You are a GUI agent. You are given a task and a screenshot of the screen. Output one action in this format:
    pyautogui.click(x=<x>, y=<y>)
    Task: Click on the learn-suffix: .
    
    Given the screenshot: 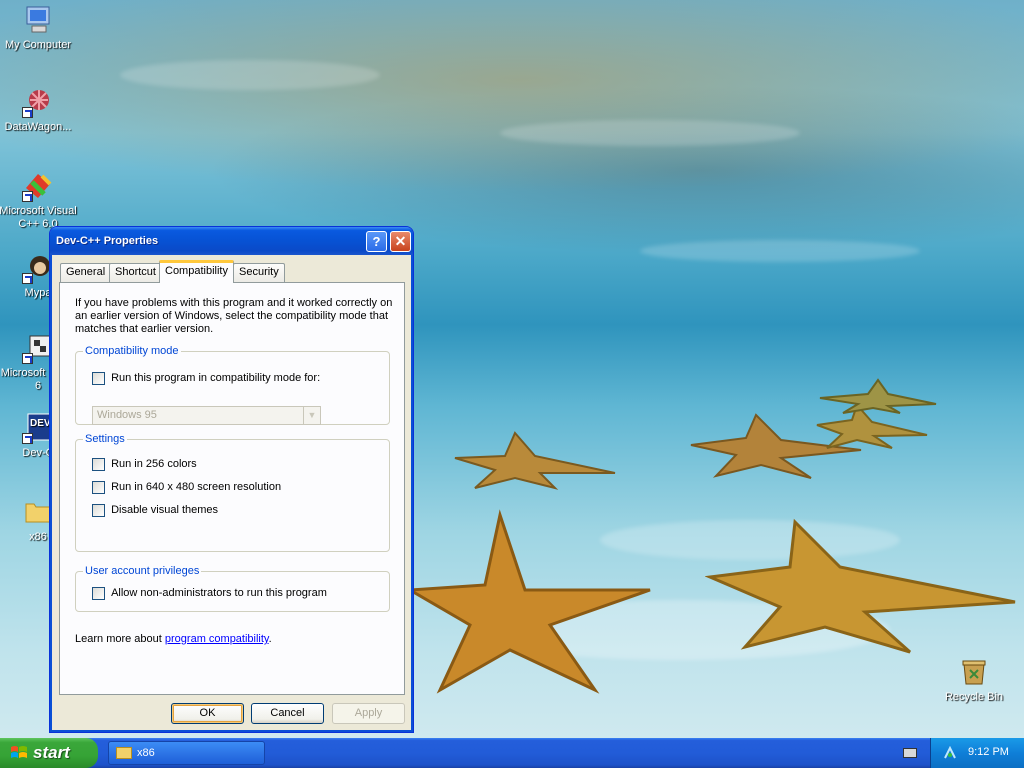 What is the action you would take?
    pyautogui.click(x=270, y=639)
    